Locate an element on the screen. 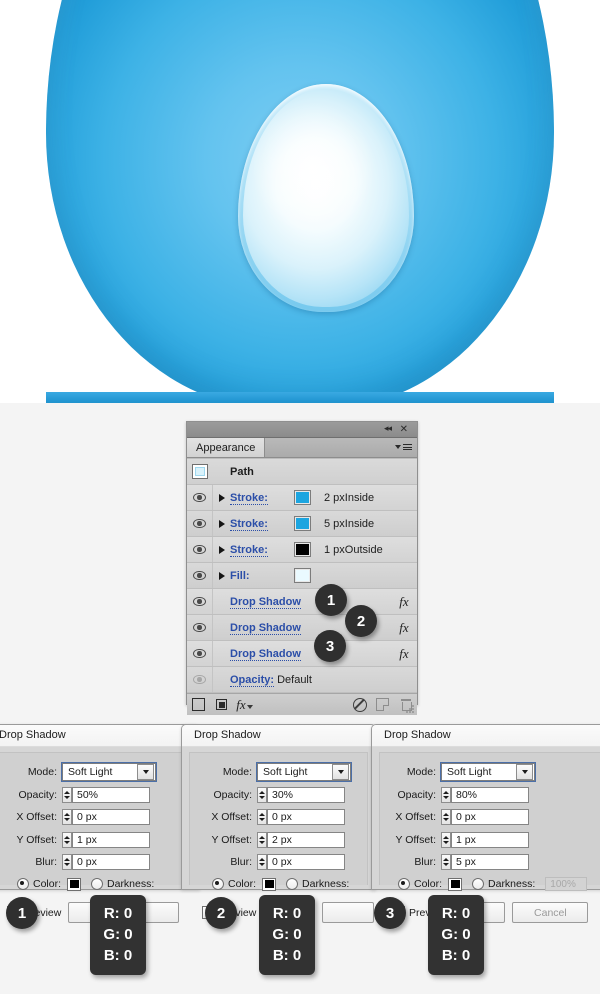 This screenshot has width=600, height=994. stroke-weight-3: 1 px is located at coordinates (334, 550).